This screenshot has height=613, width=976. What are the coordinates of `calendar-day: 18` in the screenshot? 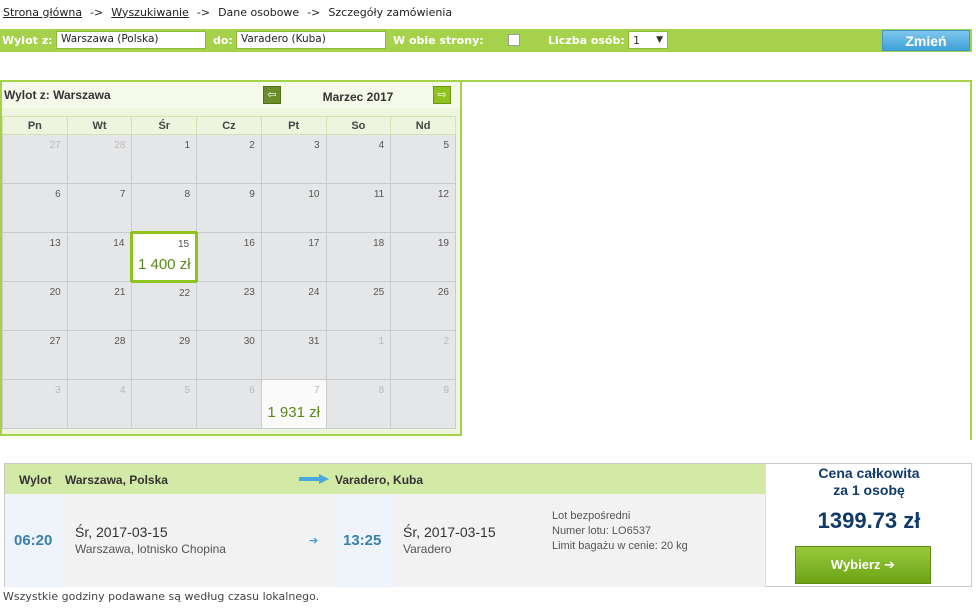 It's located at (358, 257).